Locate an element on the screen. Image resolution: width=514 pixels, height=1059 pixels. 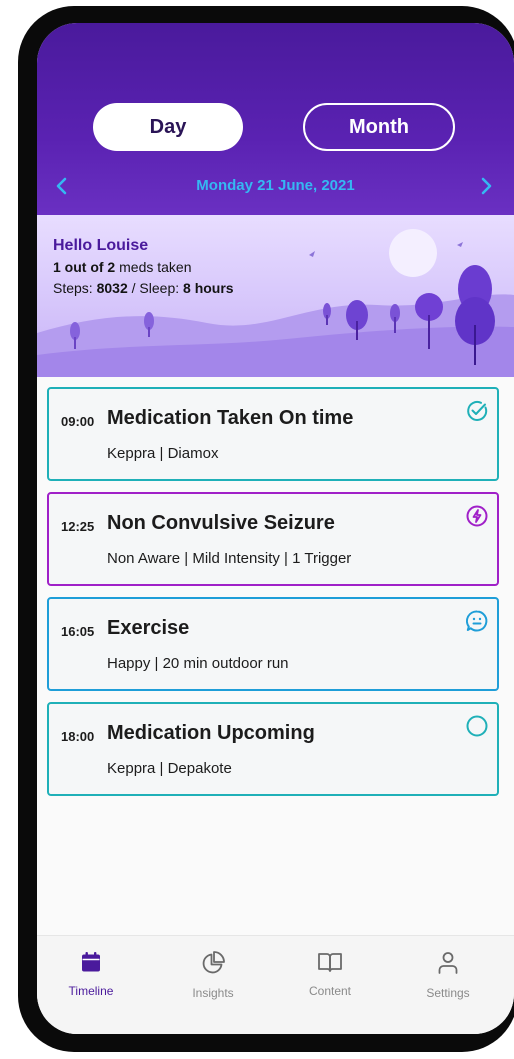
activity-line: Steps: 8032 / Sleep: 8 hours is located at coordinates (143, 288).